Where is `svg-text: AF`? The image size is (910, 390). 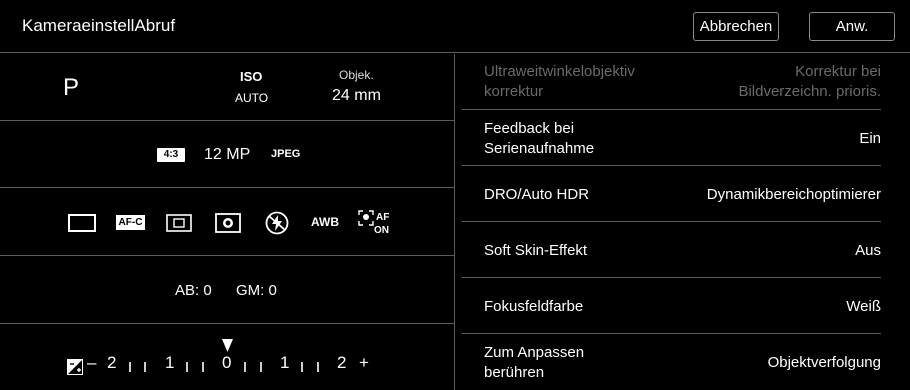 svg-text: AF is located at coordinates (382, 217).